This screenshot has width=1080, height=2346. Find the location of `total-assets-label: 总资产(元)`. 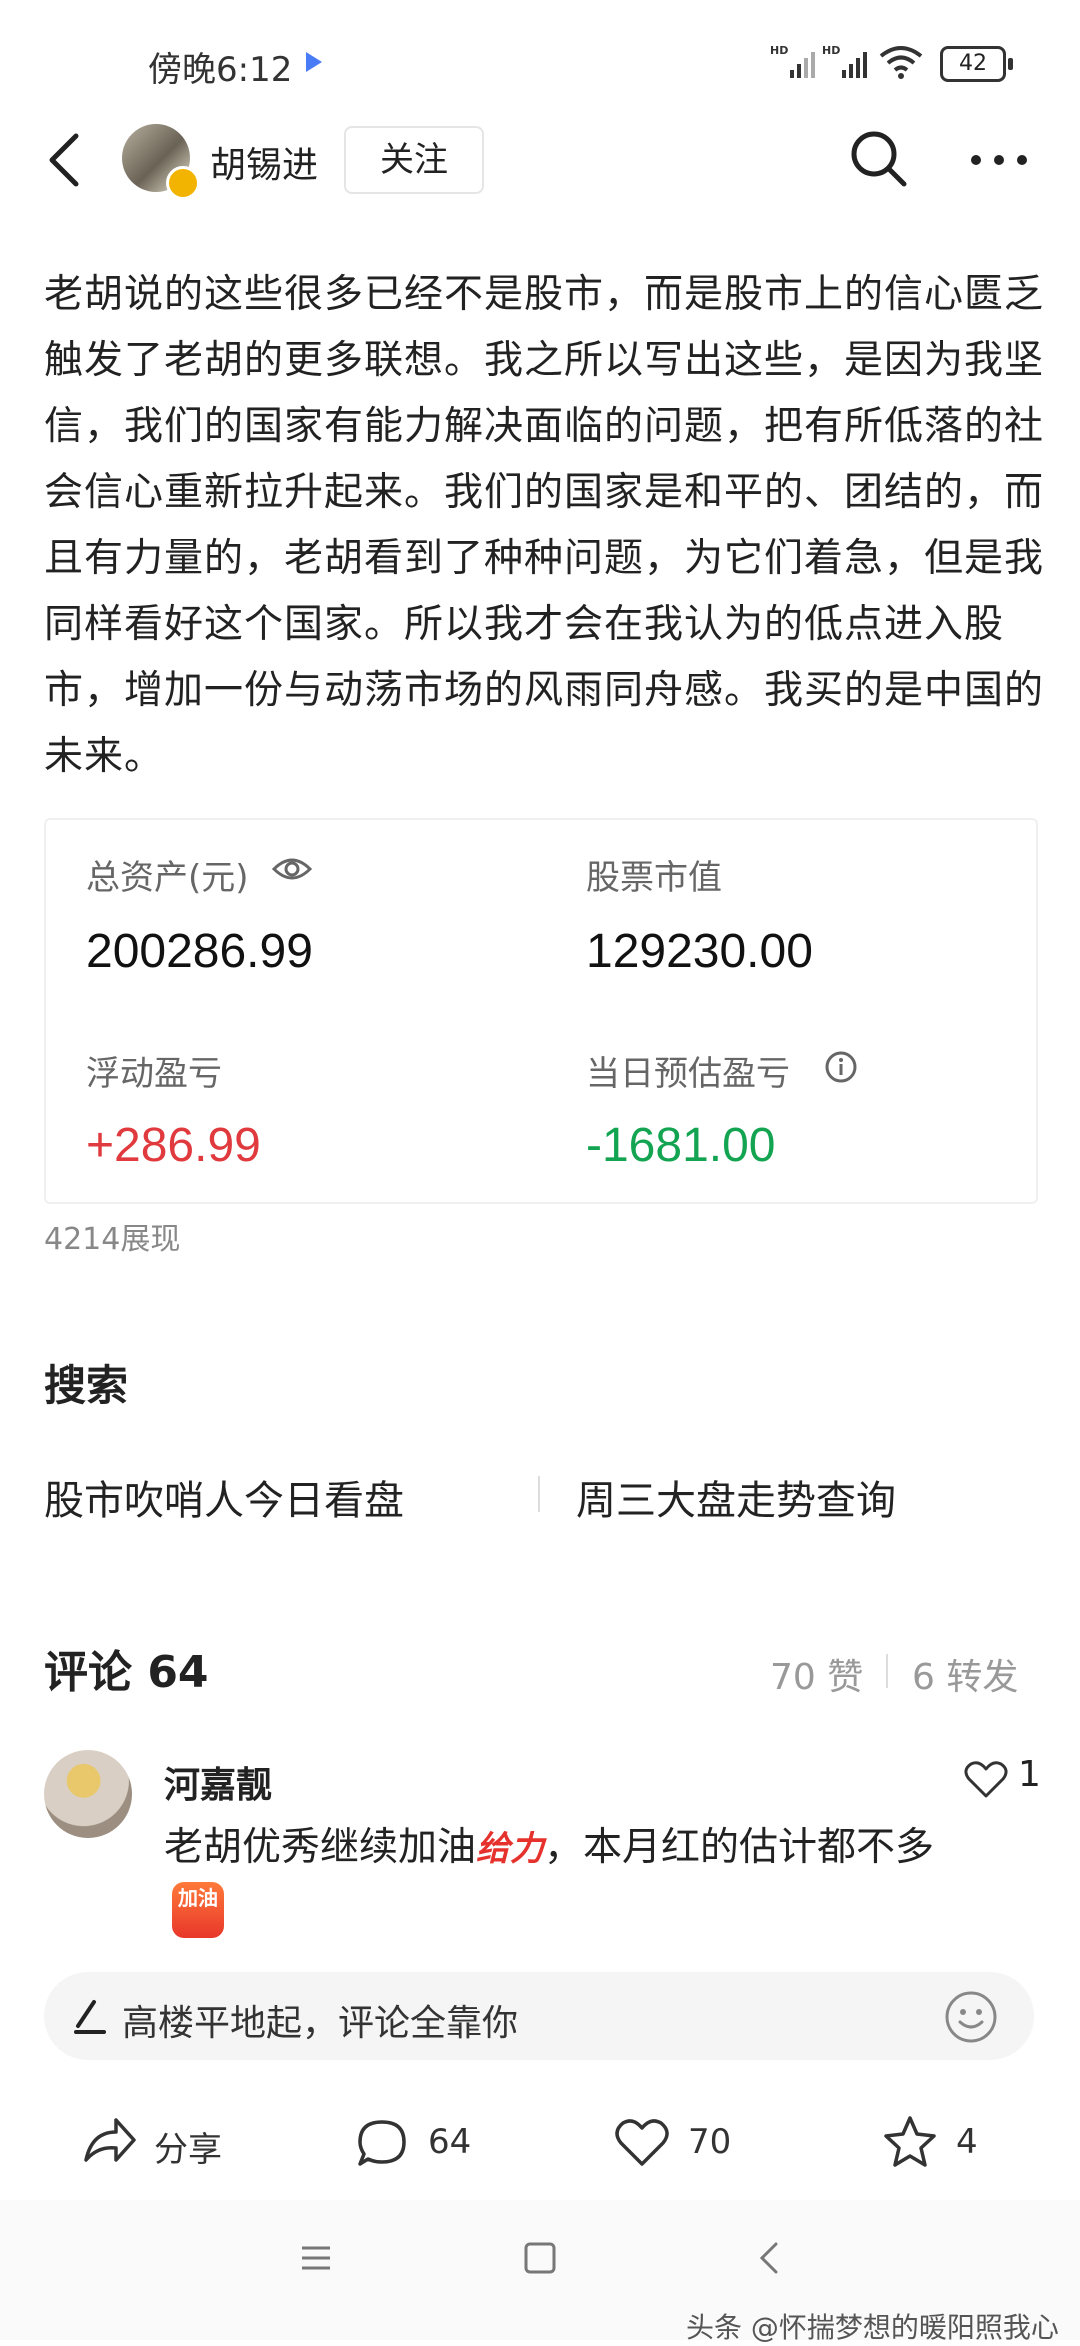

total-assets-label: 总资产(元) is located at coordinates (167, 878).